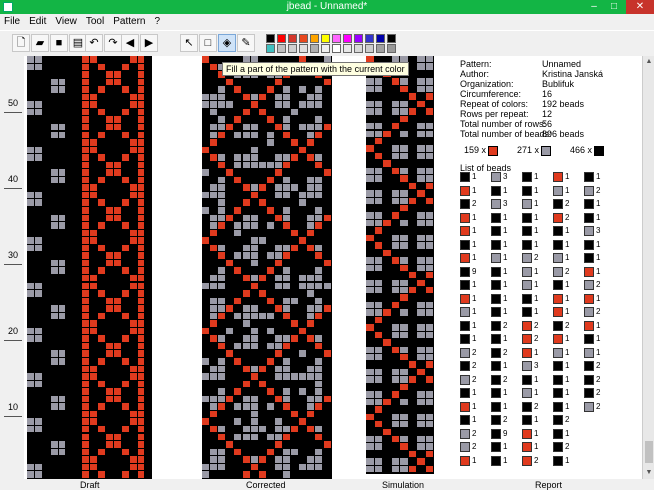  Describe the element at coordinates (227, 43) in the screenshot. I see `fill-tool-button: ◈` at that location.